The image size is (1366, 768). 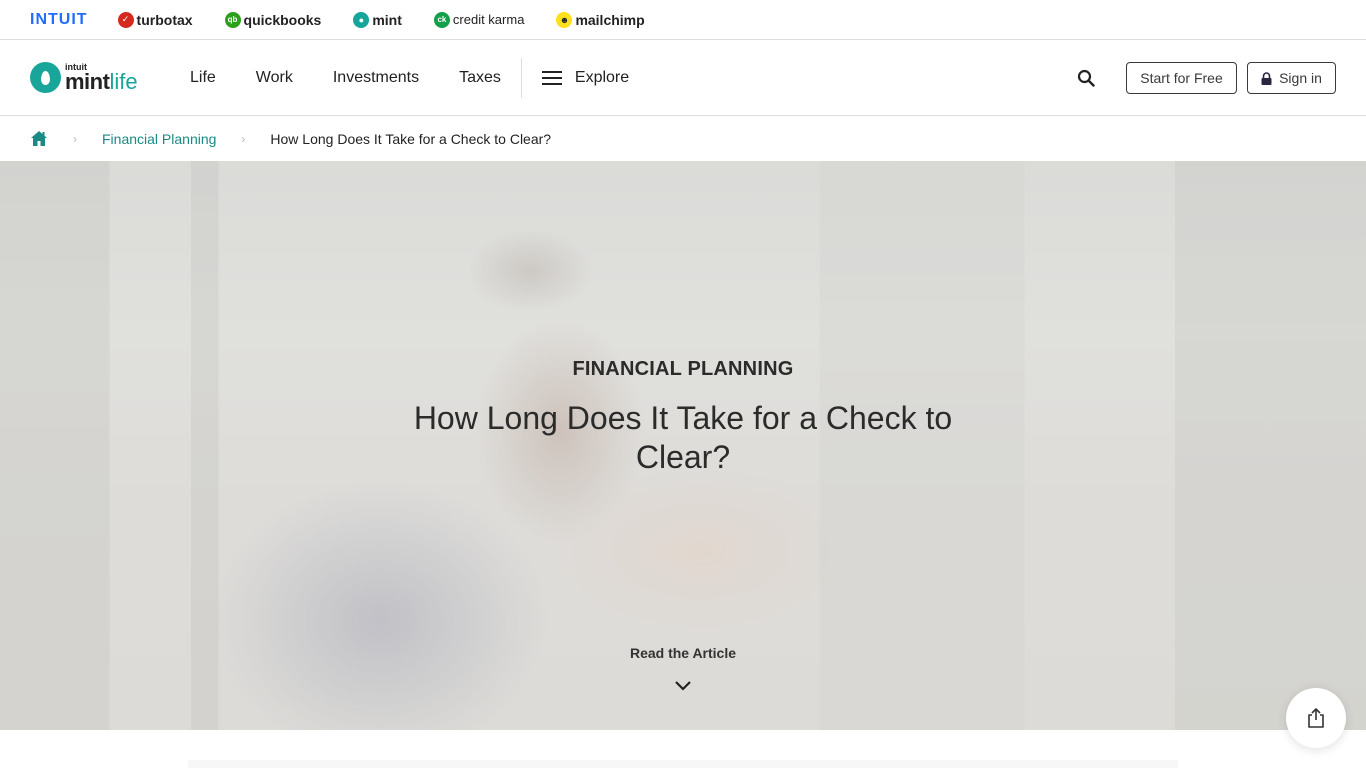 I want to click on quickbooks-qb-icon: qb, so click(x=232, y=19).